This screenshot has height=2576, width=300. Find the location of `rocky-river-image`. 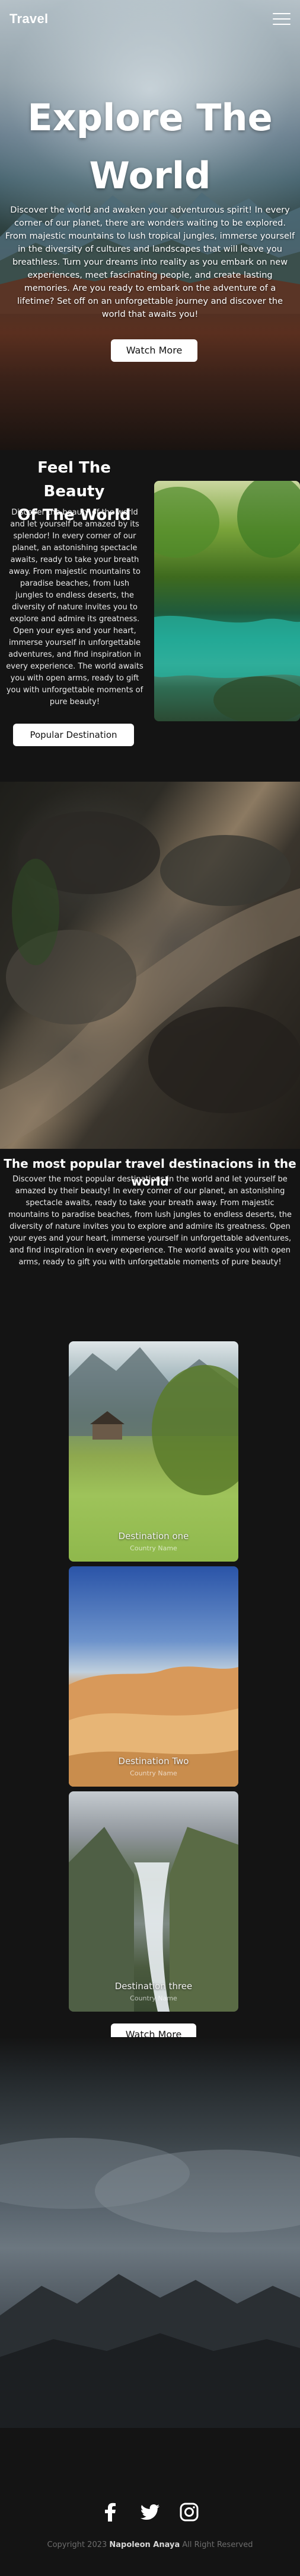

rocky-river-image is located at coordinates (150, 965).